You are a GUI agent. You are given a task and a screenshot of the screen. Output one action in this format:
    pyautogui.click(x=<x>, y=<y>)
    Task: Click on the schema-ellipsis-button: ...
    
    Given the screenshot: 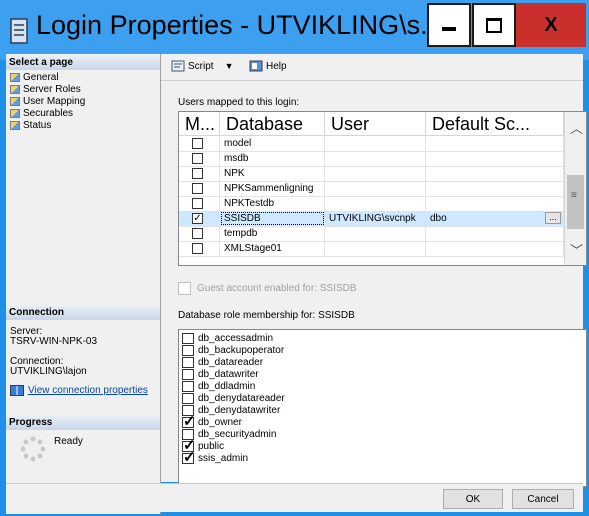 What is the action you would take?
    pyautogui.click(x=553, y=218)
    